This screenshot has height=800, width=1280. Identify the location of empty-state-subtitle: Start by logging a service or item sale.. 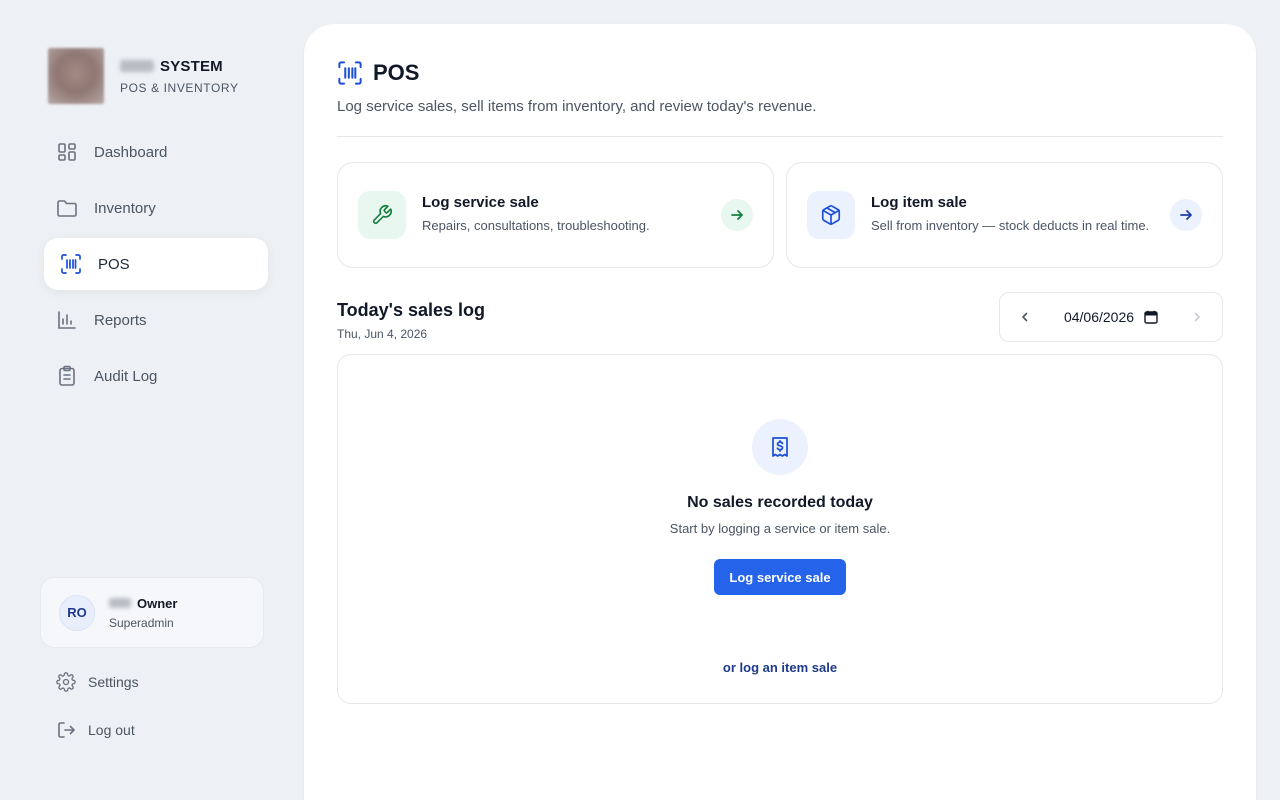
(780, 528).